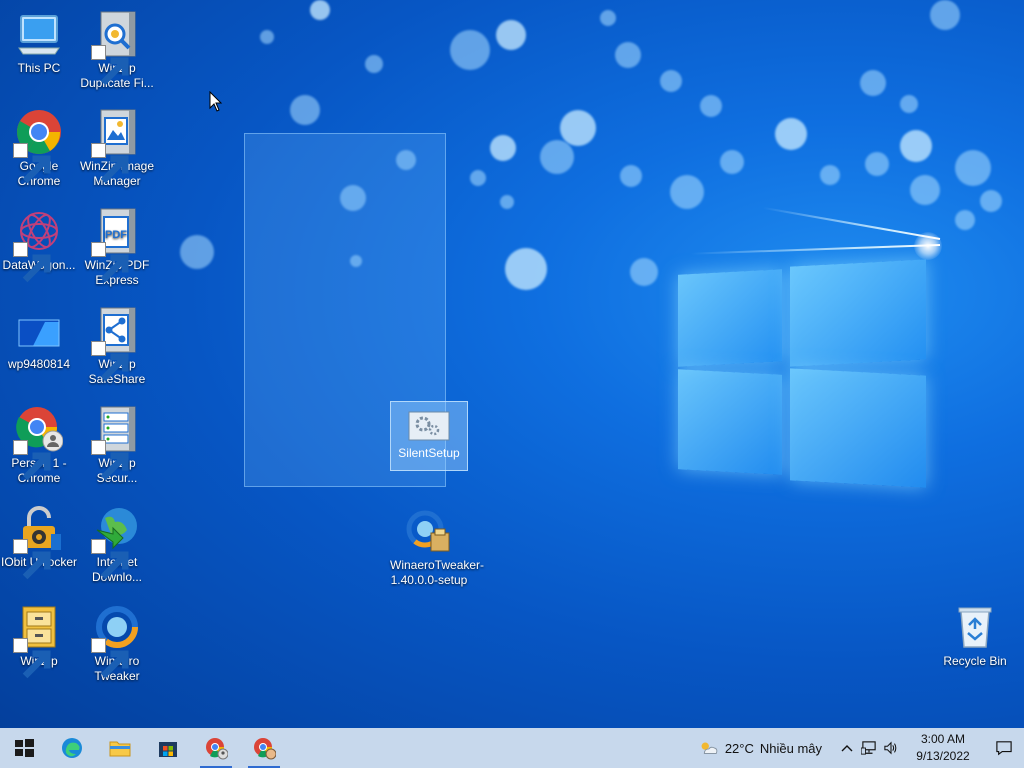 The height and width of the screenshot is (768, 1024). I want to click on image-file-icon, so click(39, 330).